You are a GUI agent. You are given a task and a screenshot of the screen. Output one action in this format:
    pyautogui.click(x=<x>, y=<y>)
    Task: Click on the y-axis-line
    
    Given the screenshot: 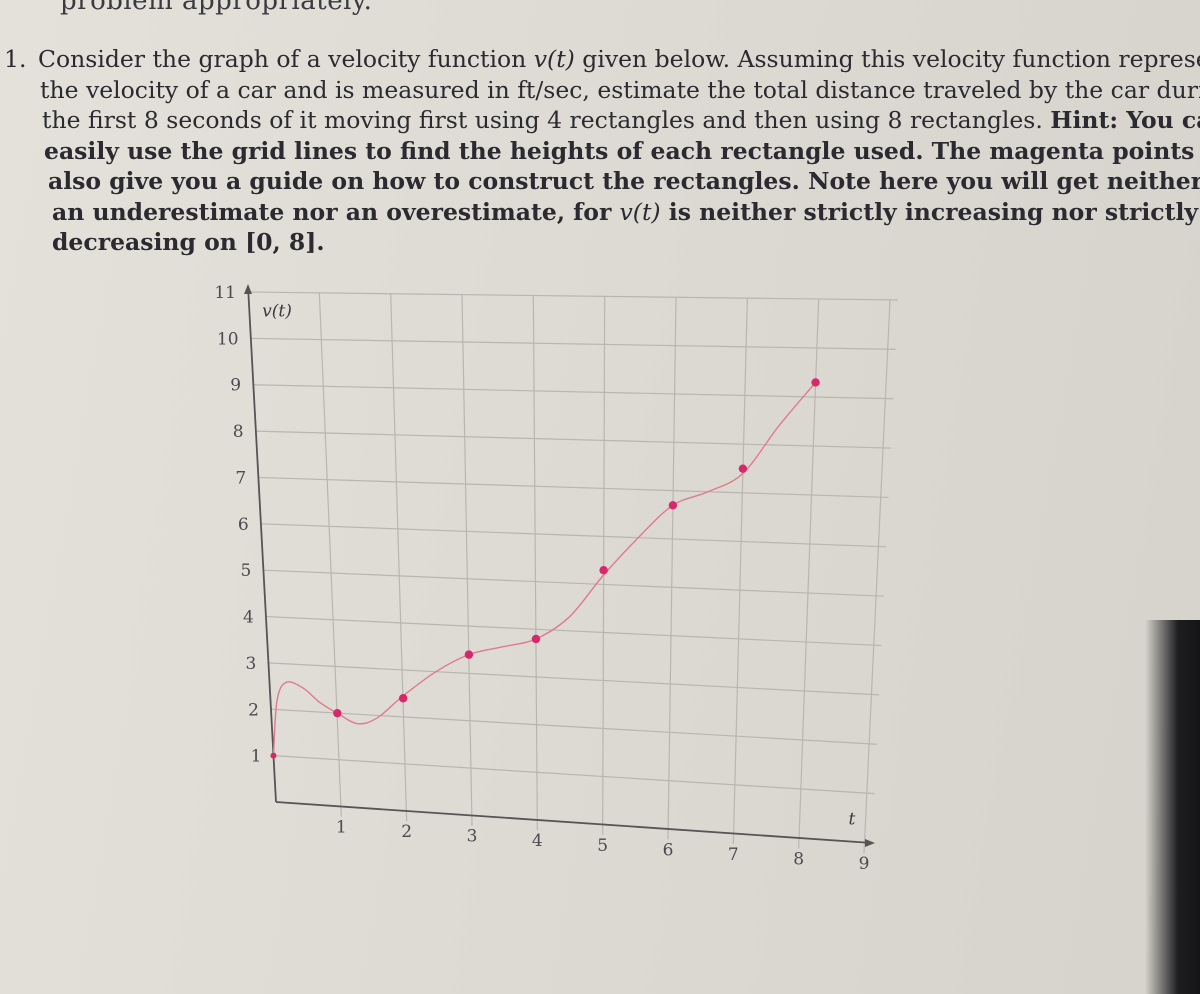 What is the action you would take?
    pyautogui.click(x=262, y=544)
    